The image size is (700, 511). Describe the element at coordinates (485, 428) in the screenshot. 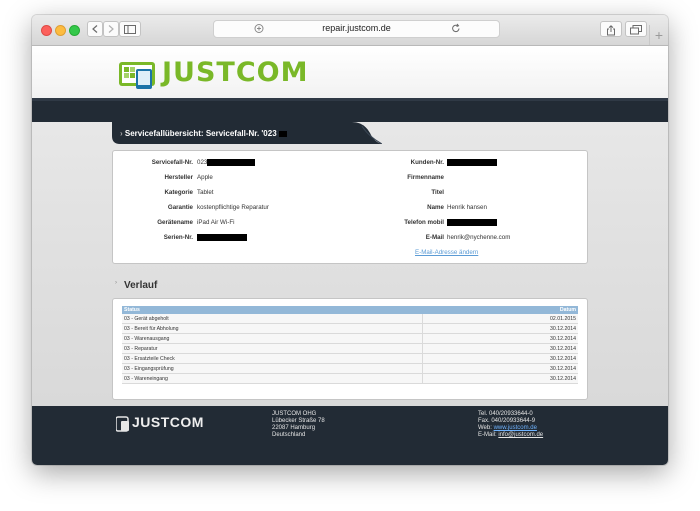

I see `footer-web-label: Web:` at that location.